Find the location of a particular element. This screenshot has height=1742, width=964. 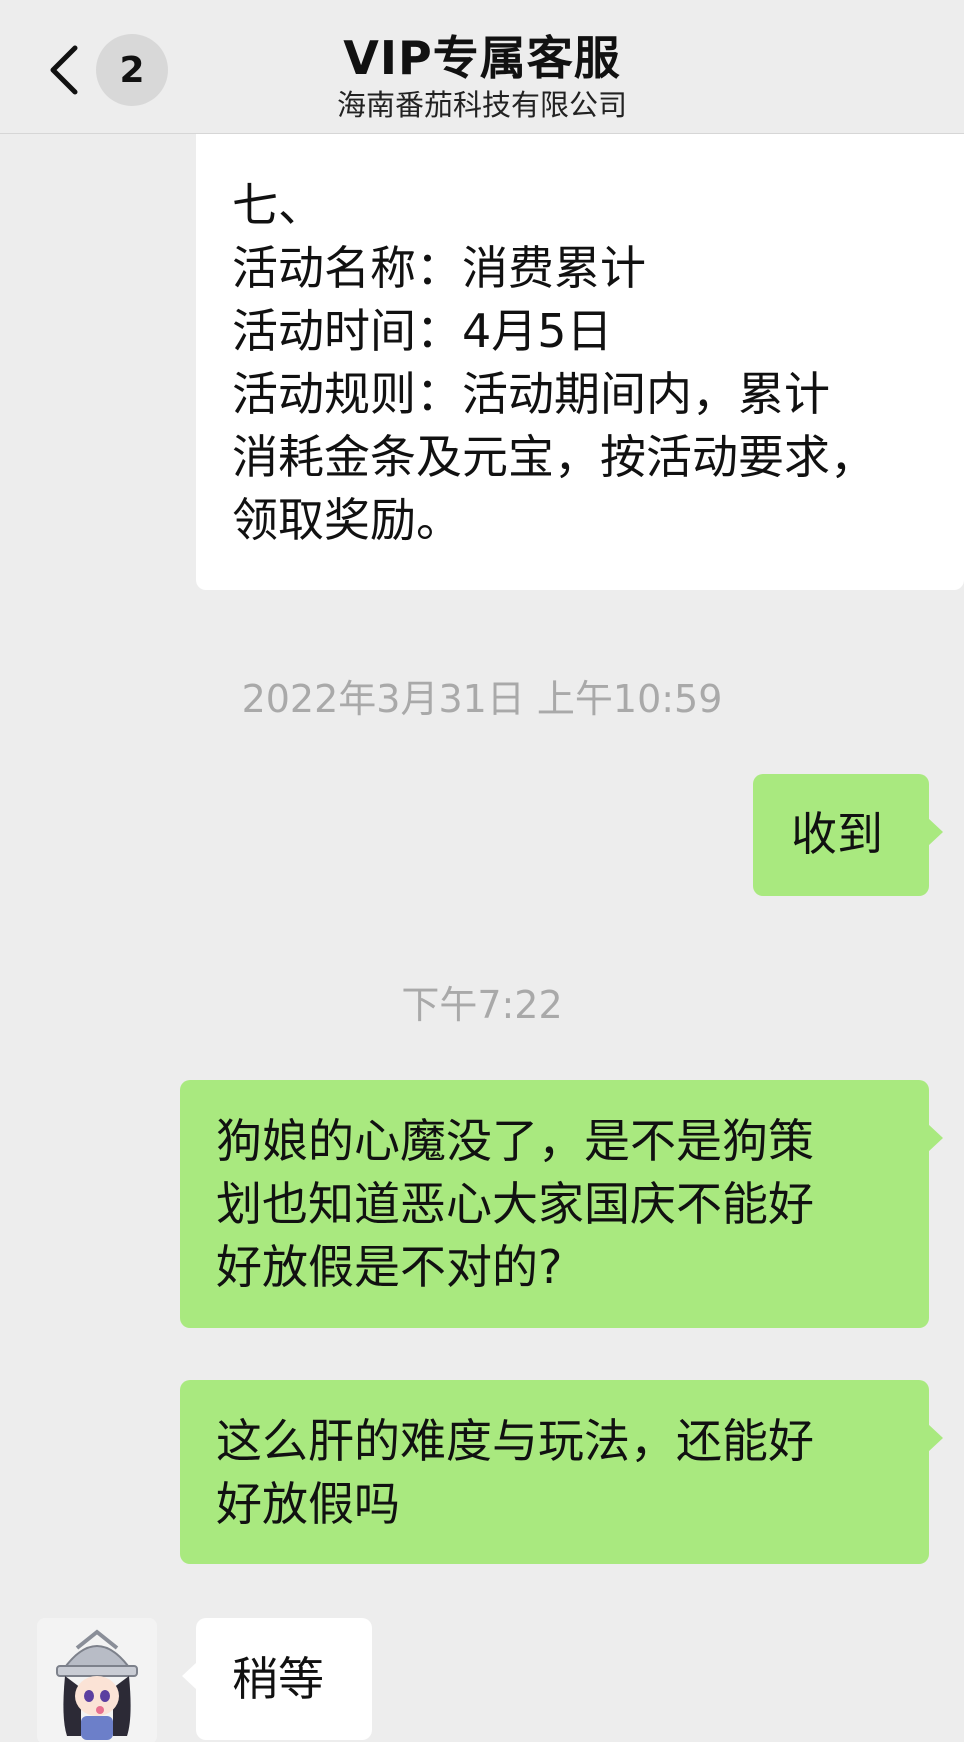

message-line: 领取奖励。 is located at coordinates (347, 520).